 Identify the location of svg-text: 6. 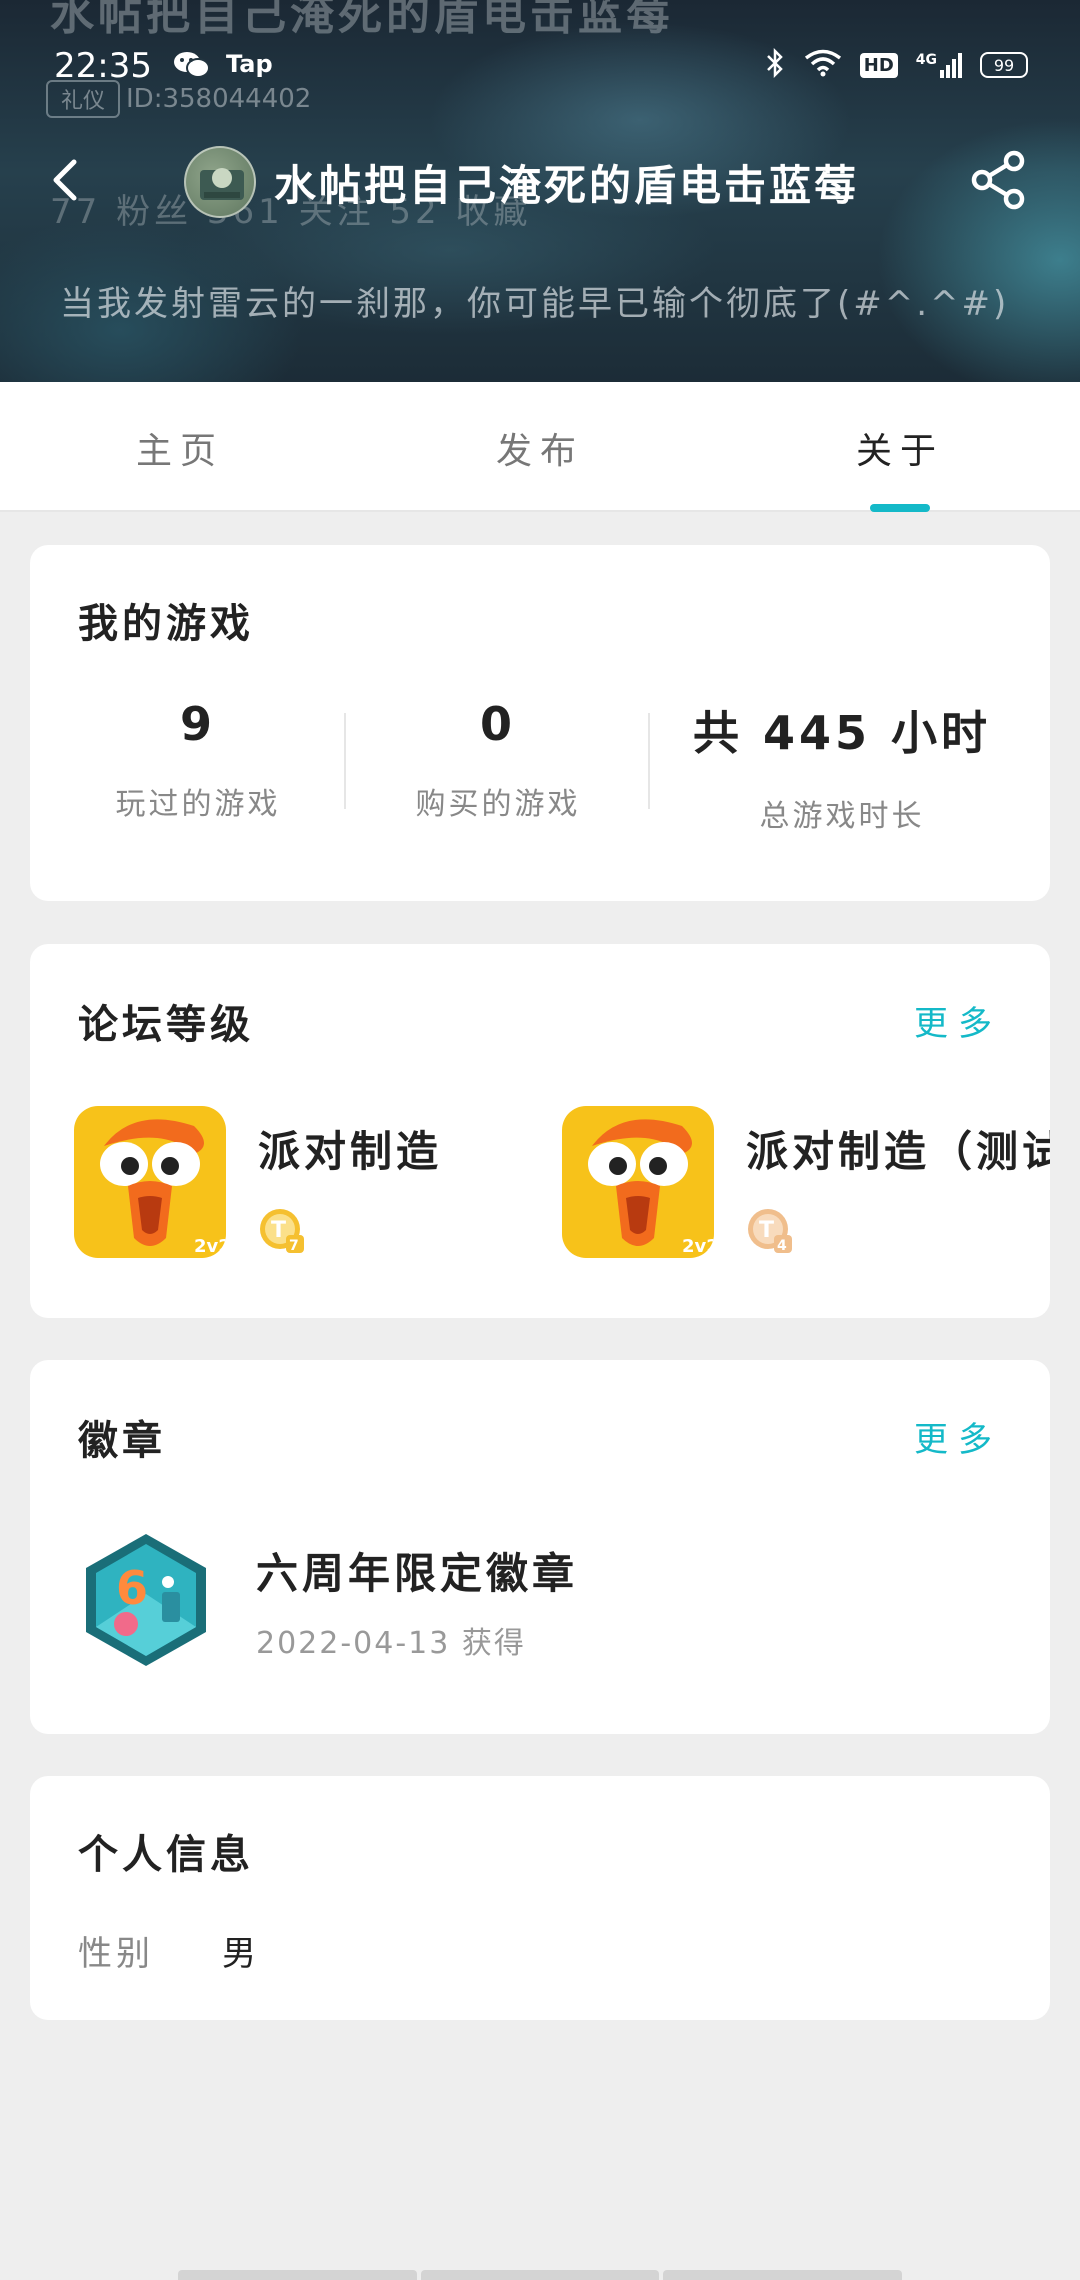
(132, 1588).